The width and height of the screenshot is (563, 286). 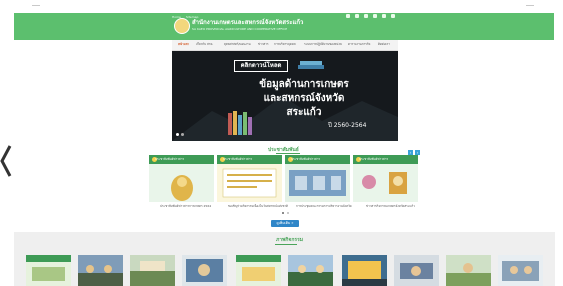 What do you see at coordinates (390, 206) in the screenshot?
I see `card-caption: ข่าวสารกิจกรรมเกษตรจังหวัดสระแก้ว` at bounding box center [390, 206].